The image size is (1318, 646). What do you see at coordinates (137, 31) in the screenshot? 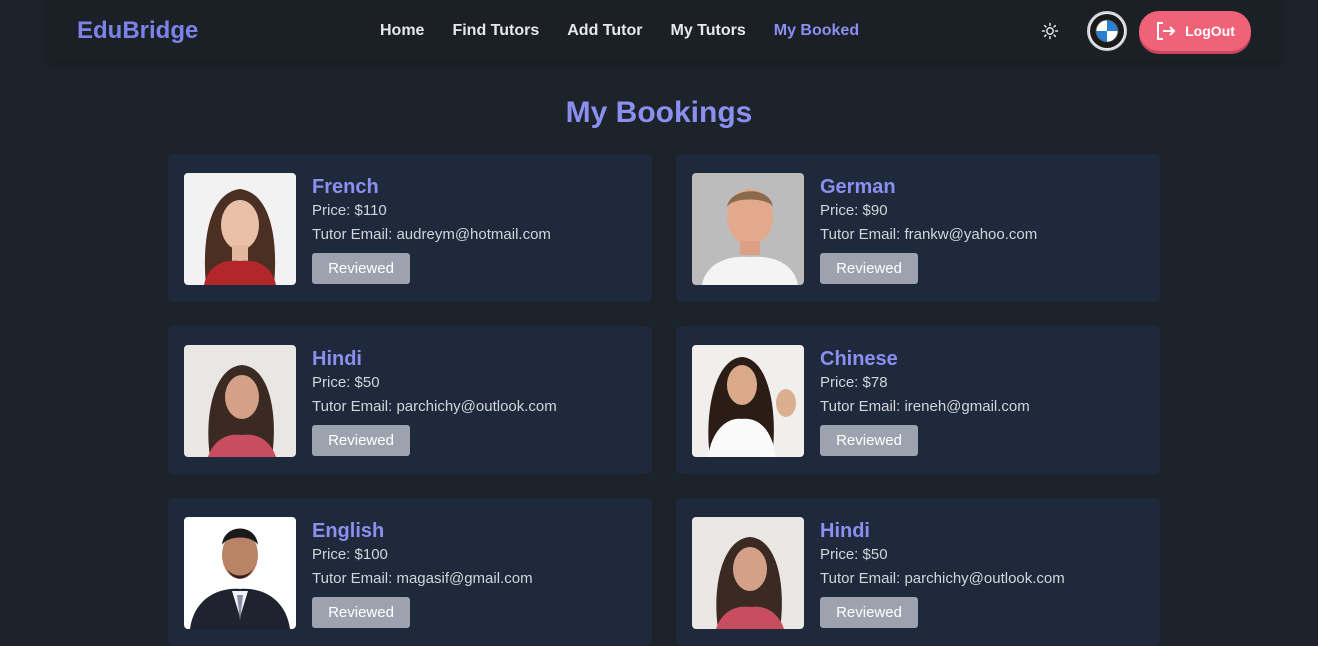
I see `brand-logo: EduBridge` at bounding box center [137, 31].